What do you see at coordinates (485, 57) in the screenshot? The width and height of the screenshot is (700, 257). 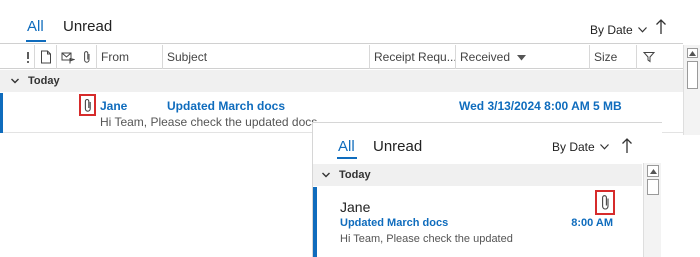 I see `column-received-label: Received` at bounding box center [485, 57].